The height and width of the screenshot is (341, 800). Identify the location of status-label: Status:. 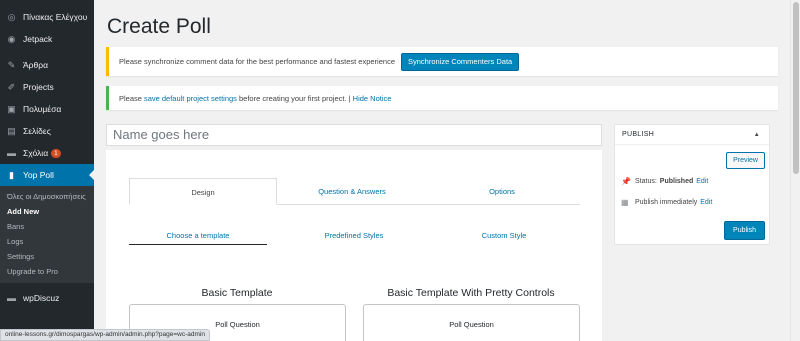
(646, 181).